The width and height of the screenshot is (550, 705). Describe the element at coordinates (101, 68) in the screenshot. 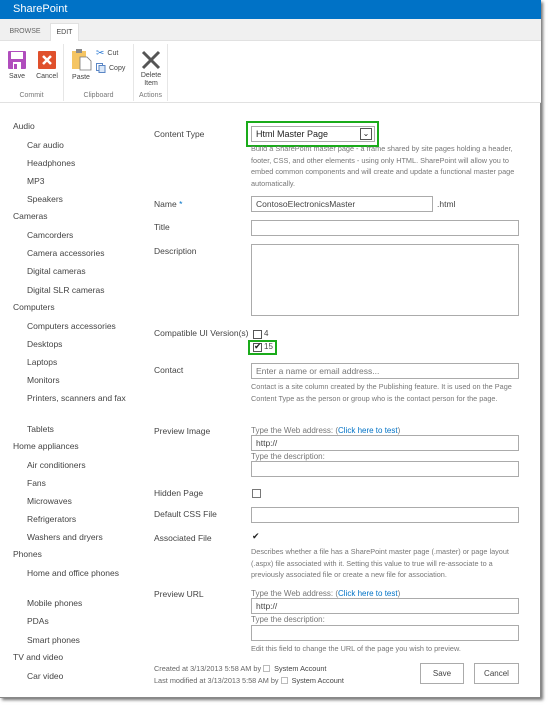

I see `copy-icon` at that location.